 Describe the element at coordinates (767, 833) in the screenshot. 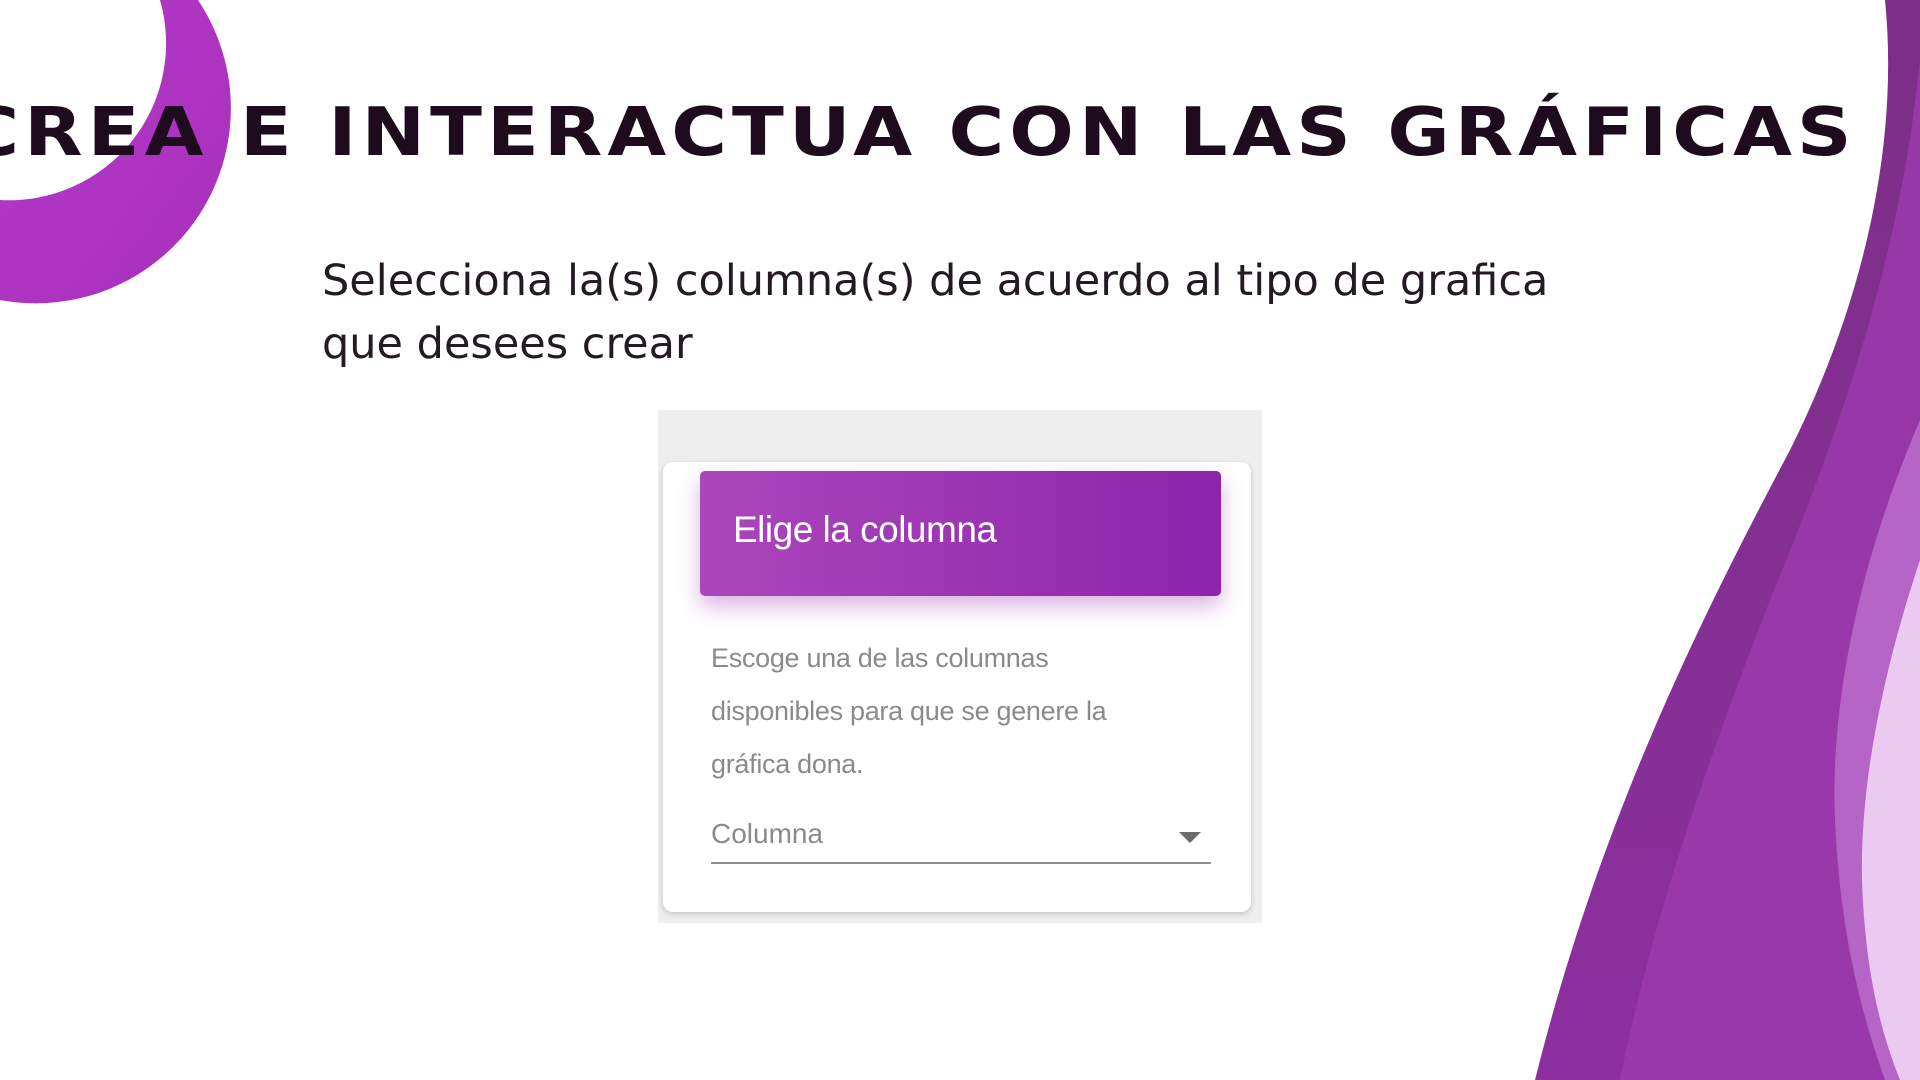

I see `column-select-label: Columna` at that location.